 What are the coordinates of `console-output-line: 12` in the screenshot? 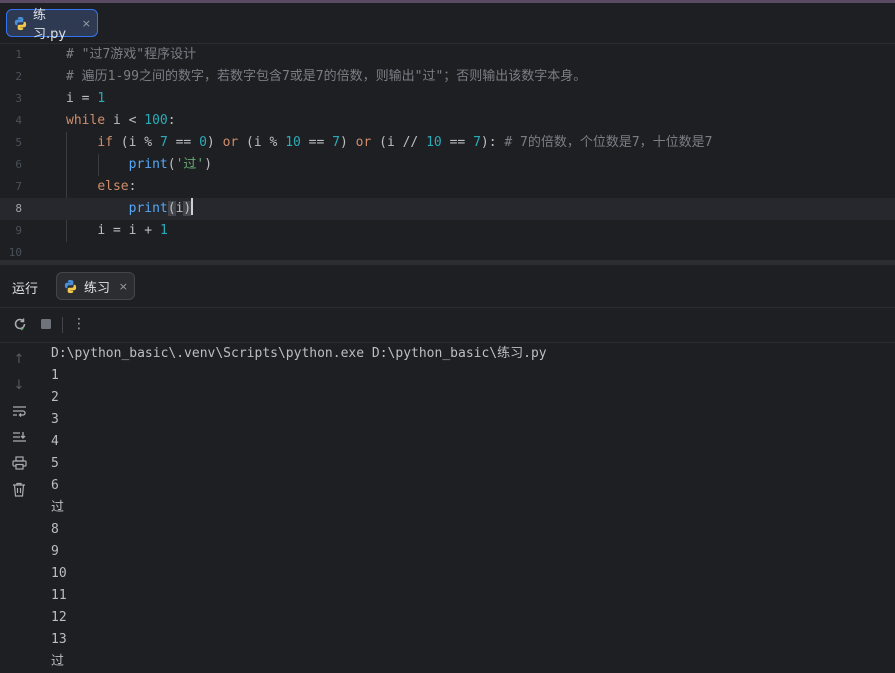 It's located at (59, 617).